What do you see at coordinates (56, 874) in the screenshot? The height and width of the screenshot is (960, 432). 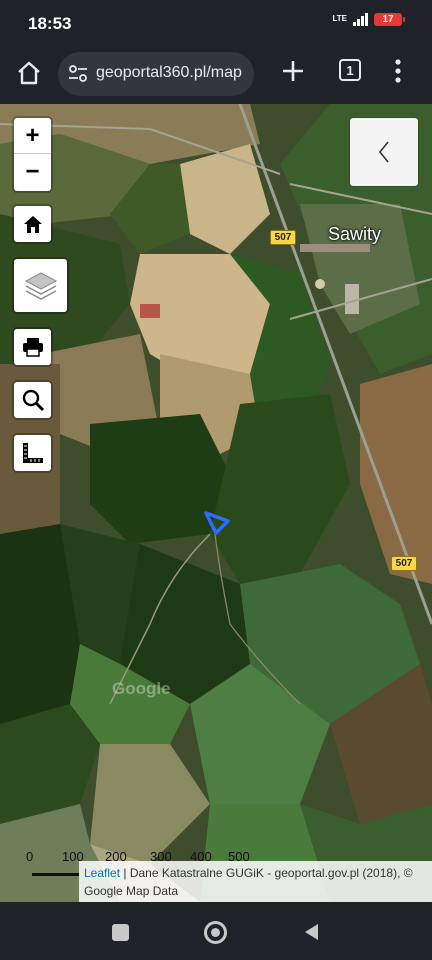 I see `scale-line` at bounding box center [56, 874].